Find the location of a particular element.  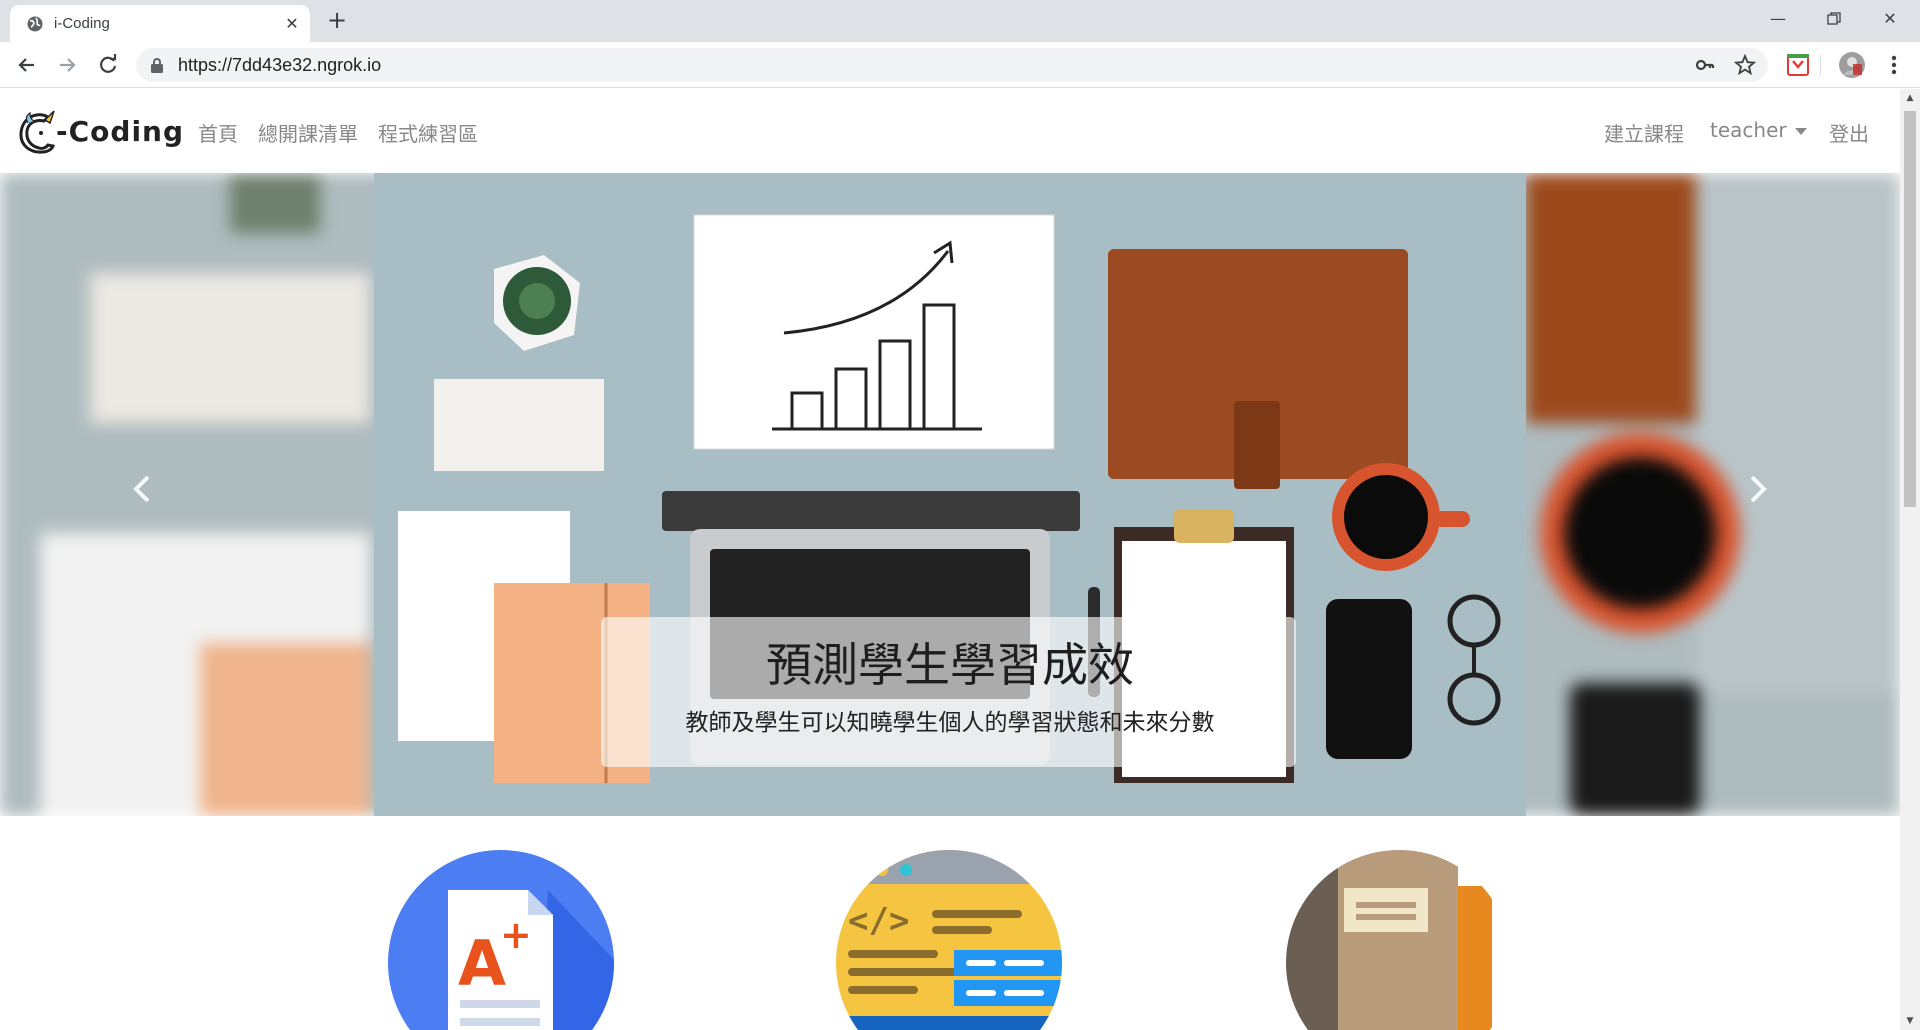

carousel-next-icon is located at coordinates (1757, 489).